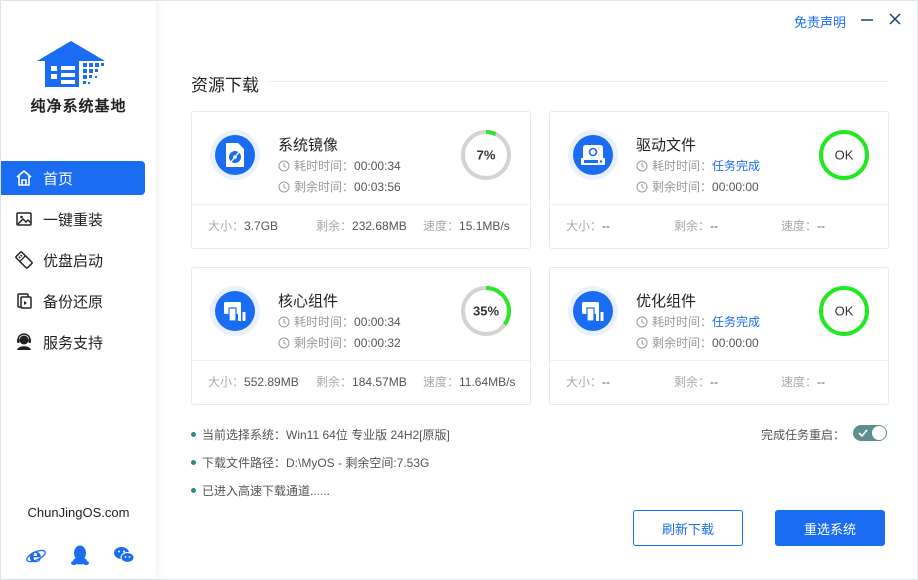  Describe the element at coordinates (339, 342) in the screenshot. I see `remaining-row: 剩余时间： 00:00:32` at that location.